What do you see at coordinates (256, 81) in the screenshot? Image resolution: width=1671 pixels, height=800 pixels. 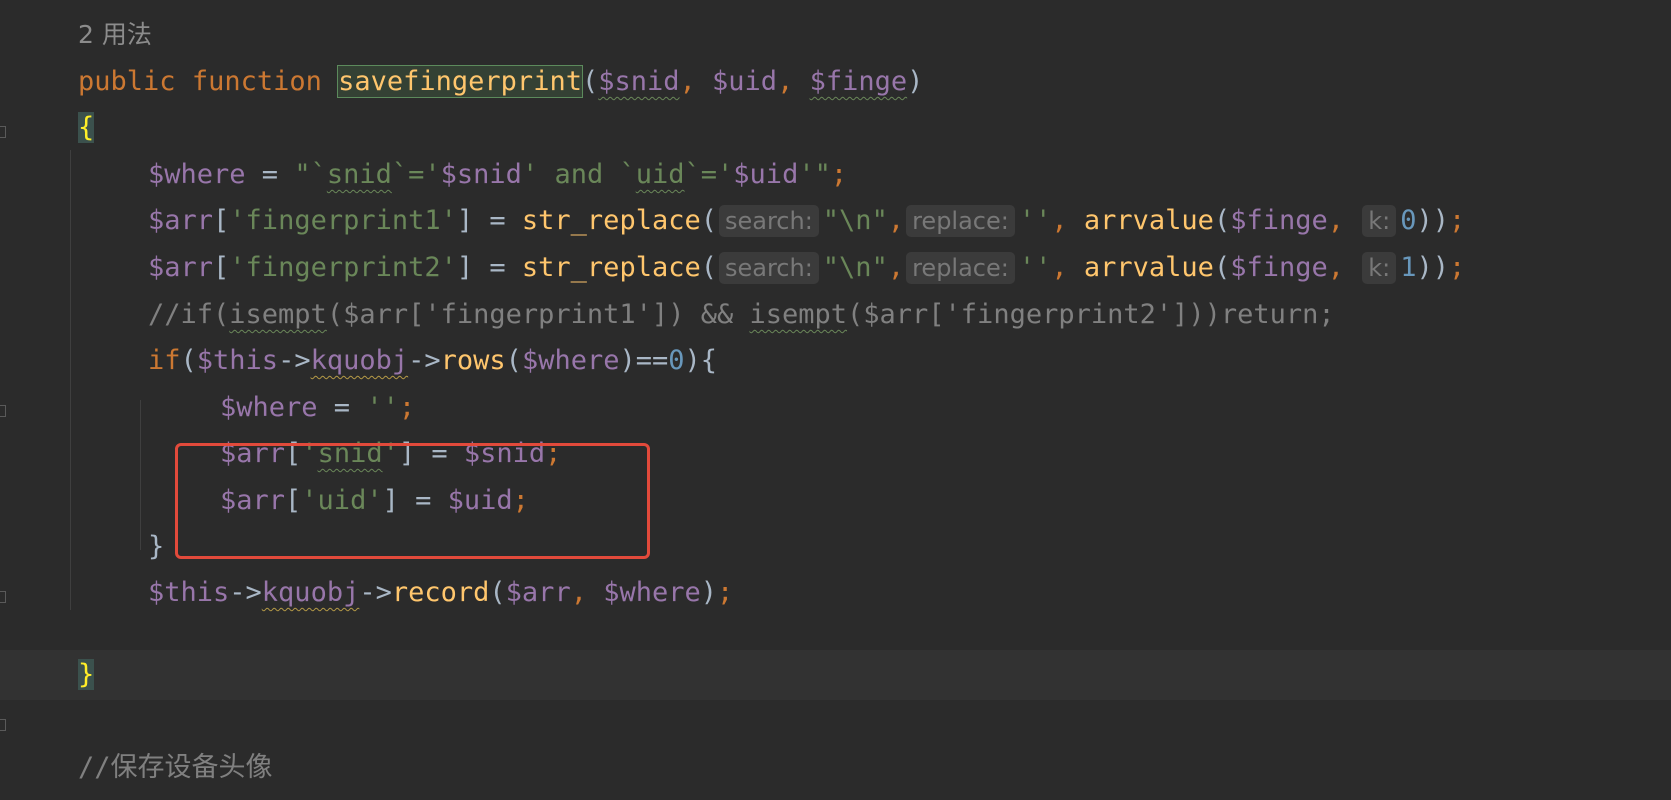 I see `keyword: function` at bounding box center [256, 81].